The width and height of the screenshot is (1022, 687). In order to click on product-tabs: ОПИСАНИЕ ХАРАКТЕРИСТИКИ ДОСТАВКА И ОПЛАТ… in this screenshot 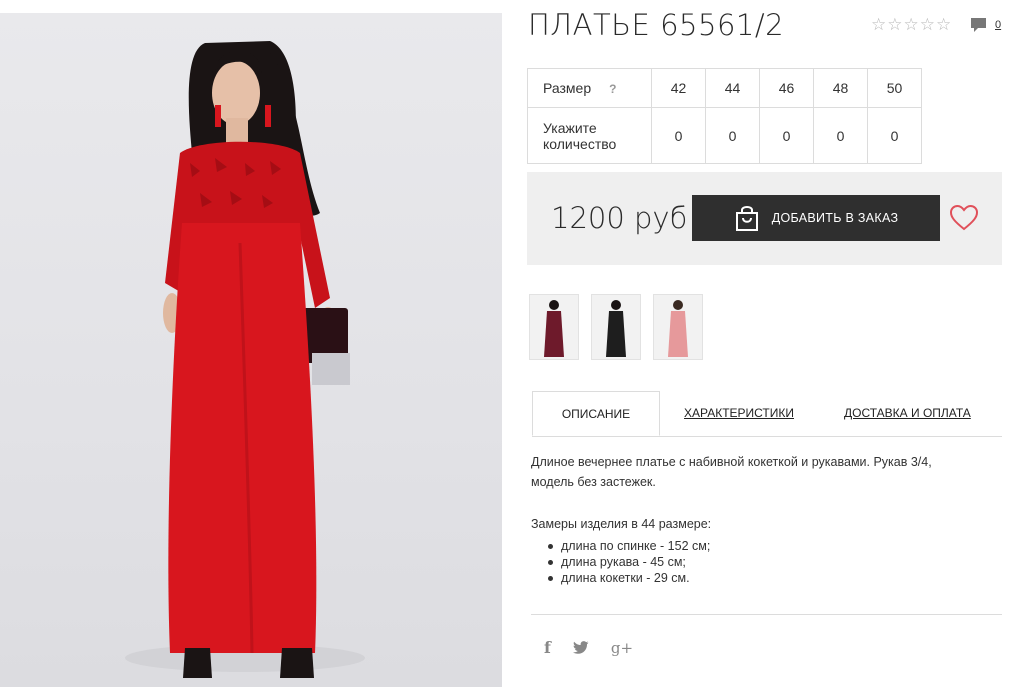, I will do `click(767, 414)`.